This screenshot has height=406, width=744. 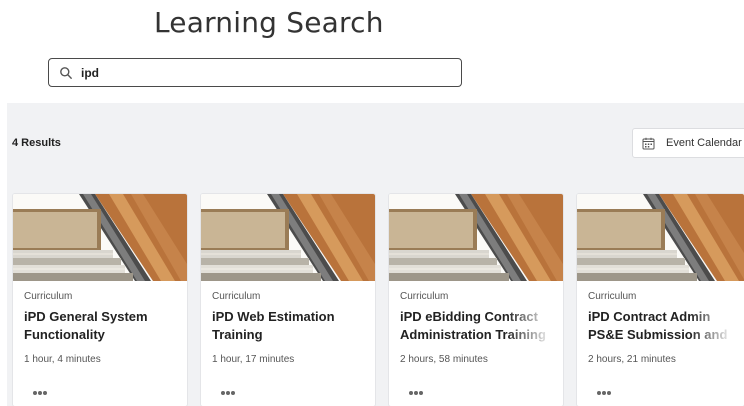 I want to click on course-duration: 1 hour, 4 minutes, so click(x=62, y=359).